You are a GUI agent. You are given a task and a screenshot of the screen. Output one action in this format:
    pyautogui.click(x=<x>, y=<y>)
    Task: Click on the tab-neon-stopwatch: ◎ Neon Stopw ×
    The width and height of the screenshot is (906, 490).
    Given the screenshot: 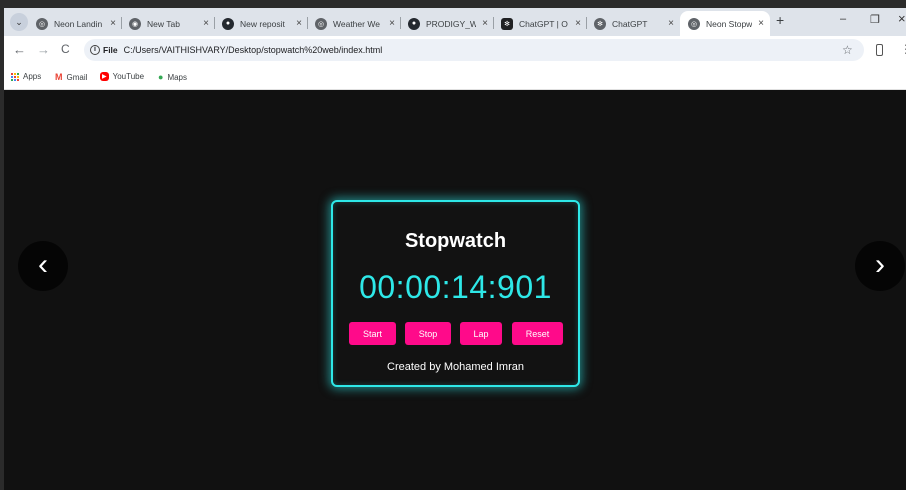 What is the action you would take?
    pyautogui.click(x=725, y=23)
    